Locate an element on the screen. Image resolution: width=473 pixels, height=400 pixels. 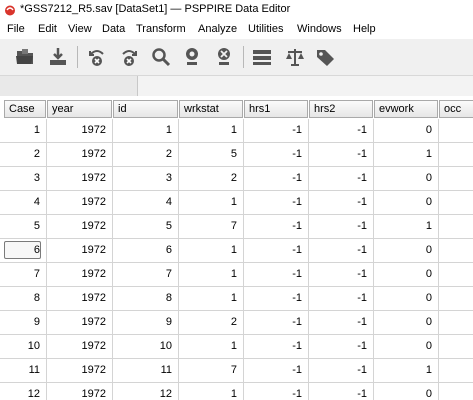
goto-variable-icon is located at coordinates (224, 57).